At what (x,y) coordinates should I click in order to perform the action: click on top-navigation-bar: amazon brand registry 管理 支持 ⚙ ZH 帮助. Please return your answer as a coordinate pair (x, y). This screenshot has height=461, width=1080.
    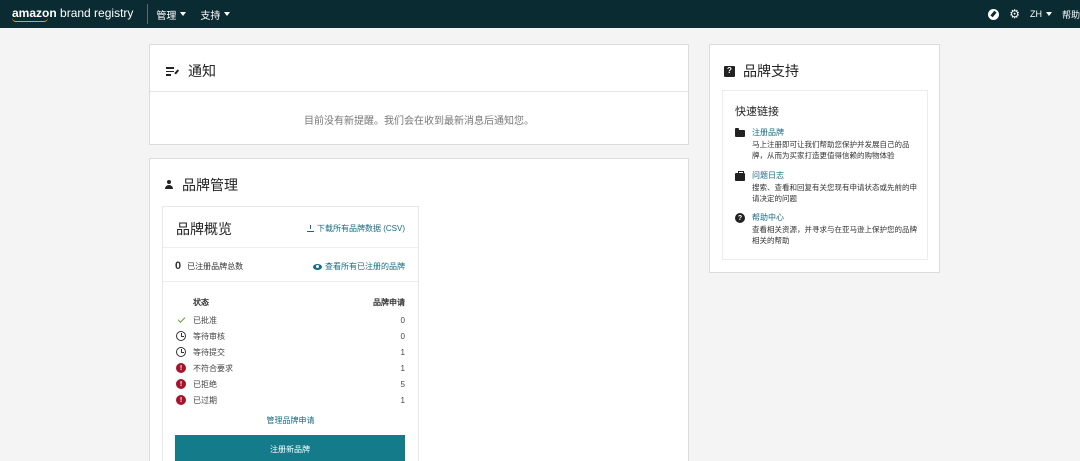
    Looking at the image, I should click on (540, 14).